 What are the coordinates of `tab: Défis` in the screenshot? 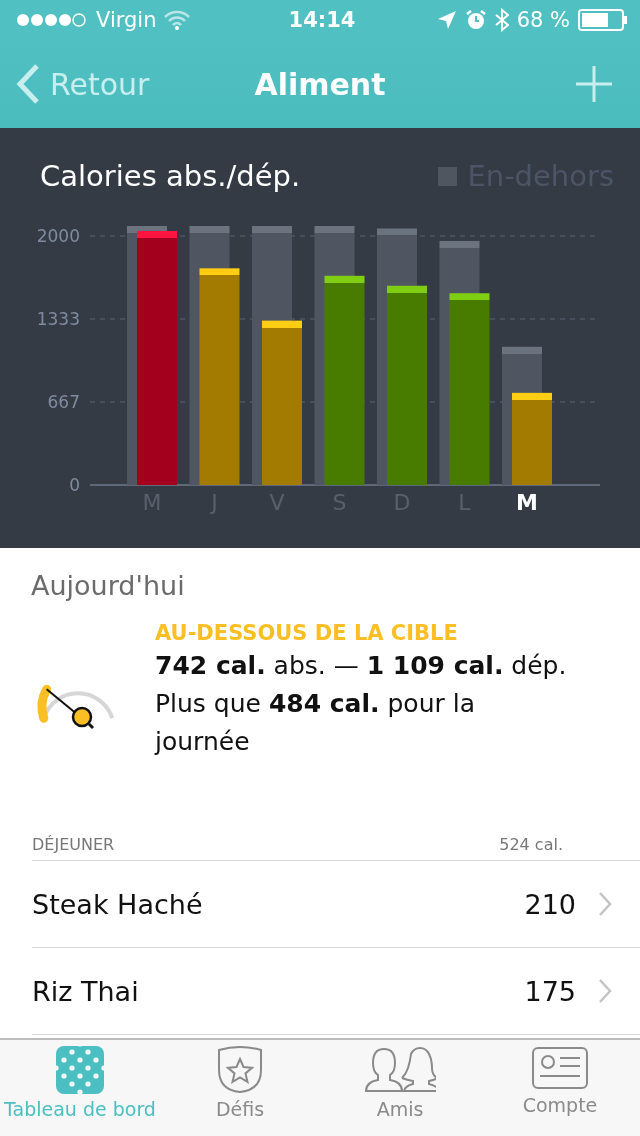 It's located at (240, 1088).